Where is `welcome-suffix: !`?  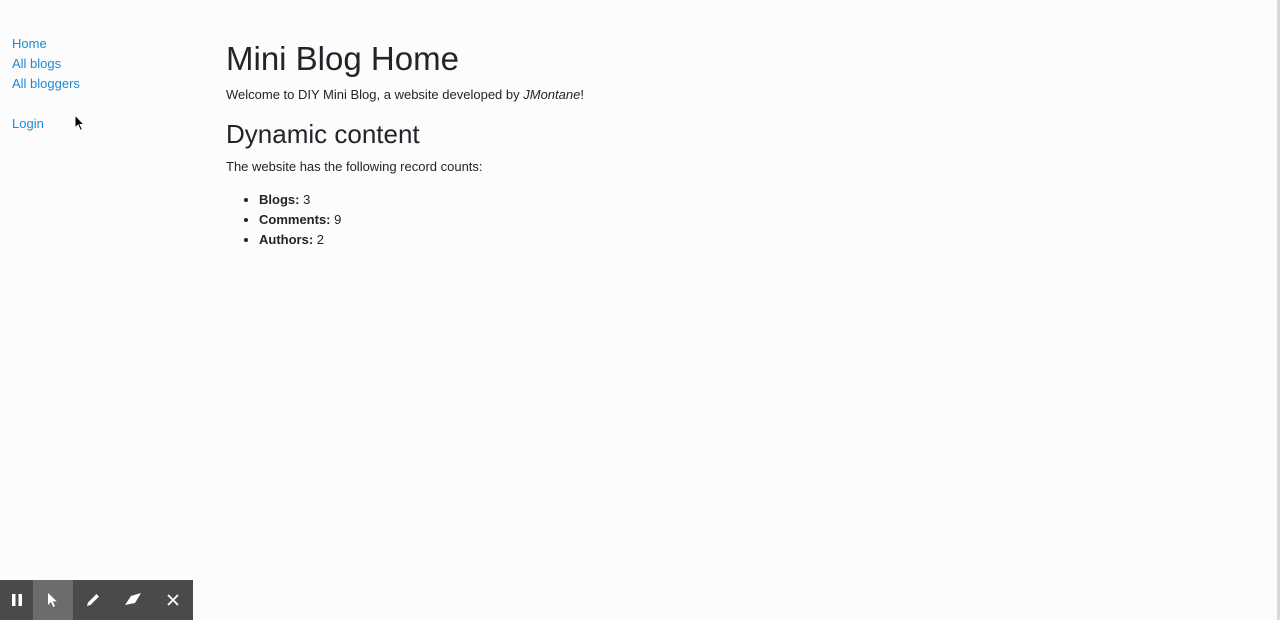
welcome-suffix: ! is located at coordinates (582, 94).